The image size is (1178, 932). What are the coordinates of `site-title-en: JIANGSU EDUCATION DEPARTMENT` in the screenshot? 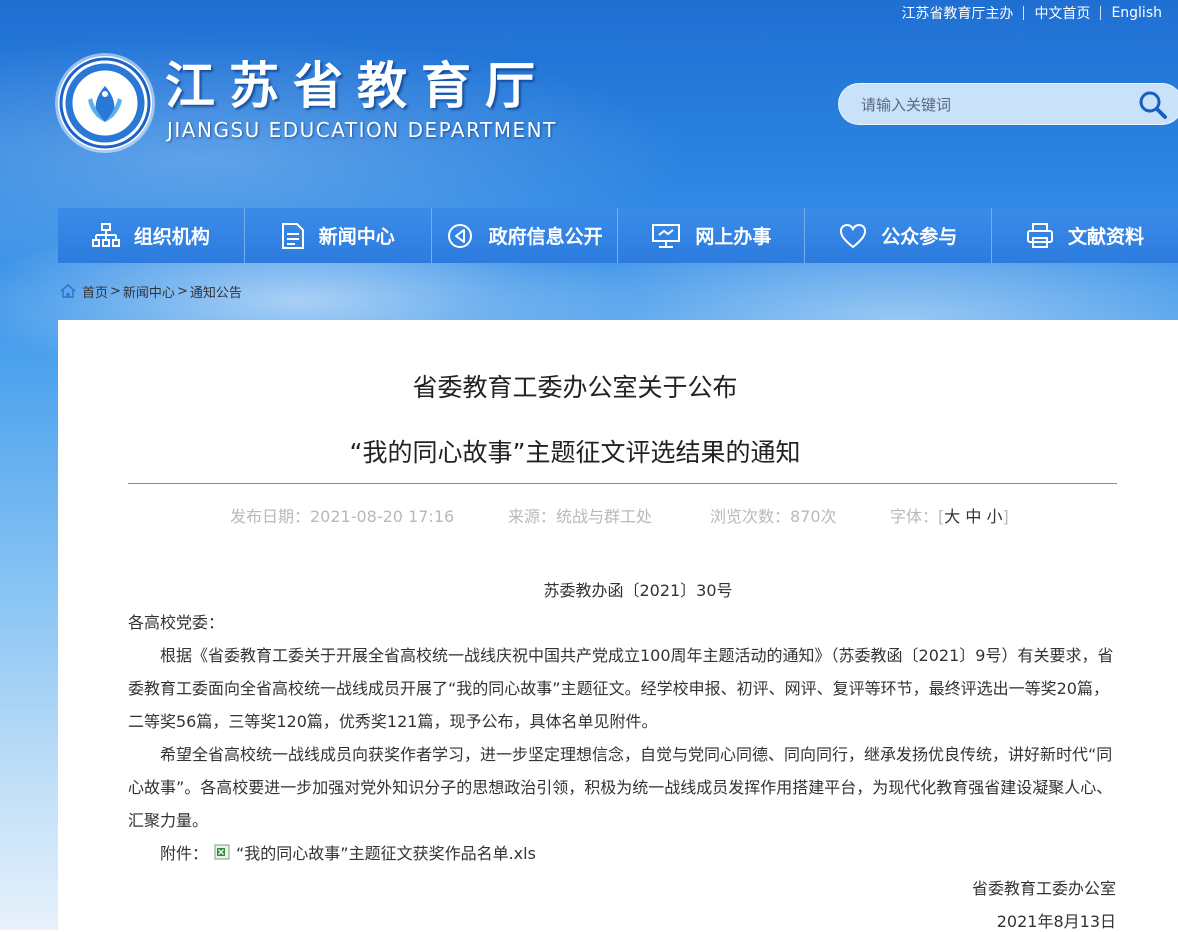 It's located at (362, 130).